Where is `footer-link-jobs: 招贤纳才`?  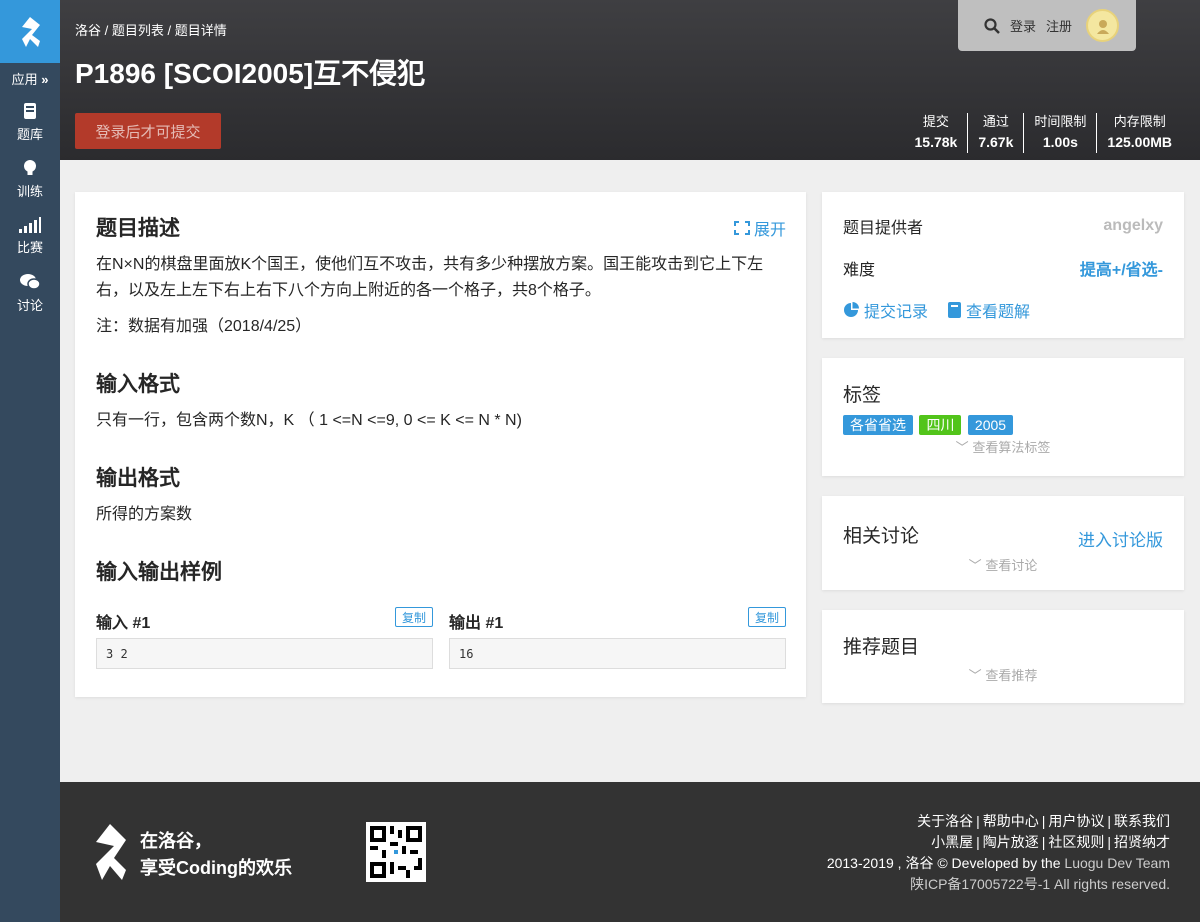 footer-link-jobs: 招贤纳才 is located at coordinates (1142, 842).